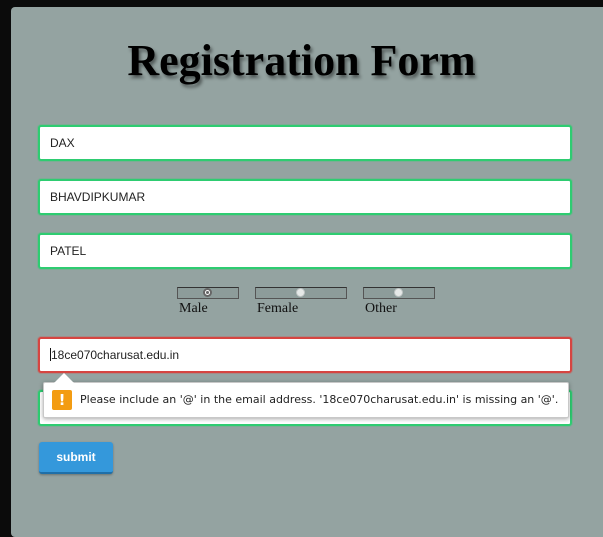 This screenshot has width=603, height=537. Describe the element at coordinates (76, 458) in the screenshot. I see `submit-button: submit` at that location.